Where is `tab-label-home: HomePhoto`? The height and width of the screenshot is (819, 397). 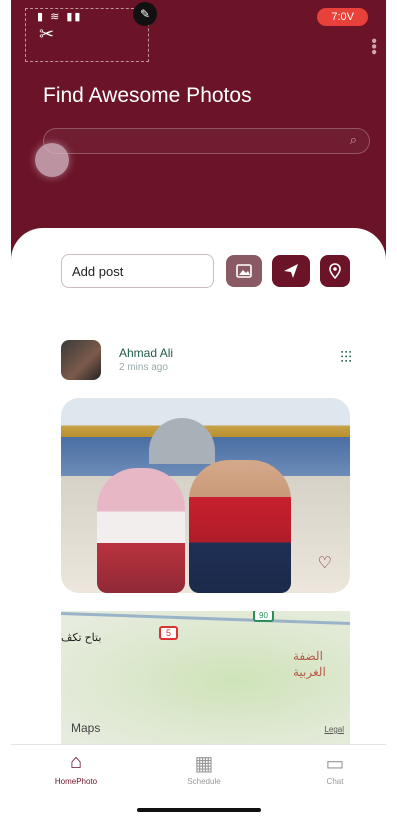 tab-label-home: HomePhoto is located at coordinates (76, 781).